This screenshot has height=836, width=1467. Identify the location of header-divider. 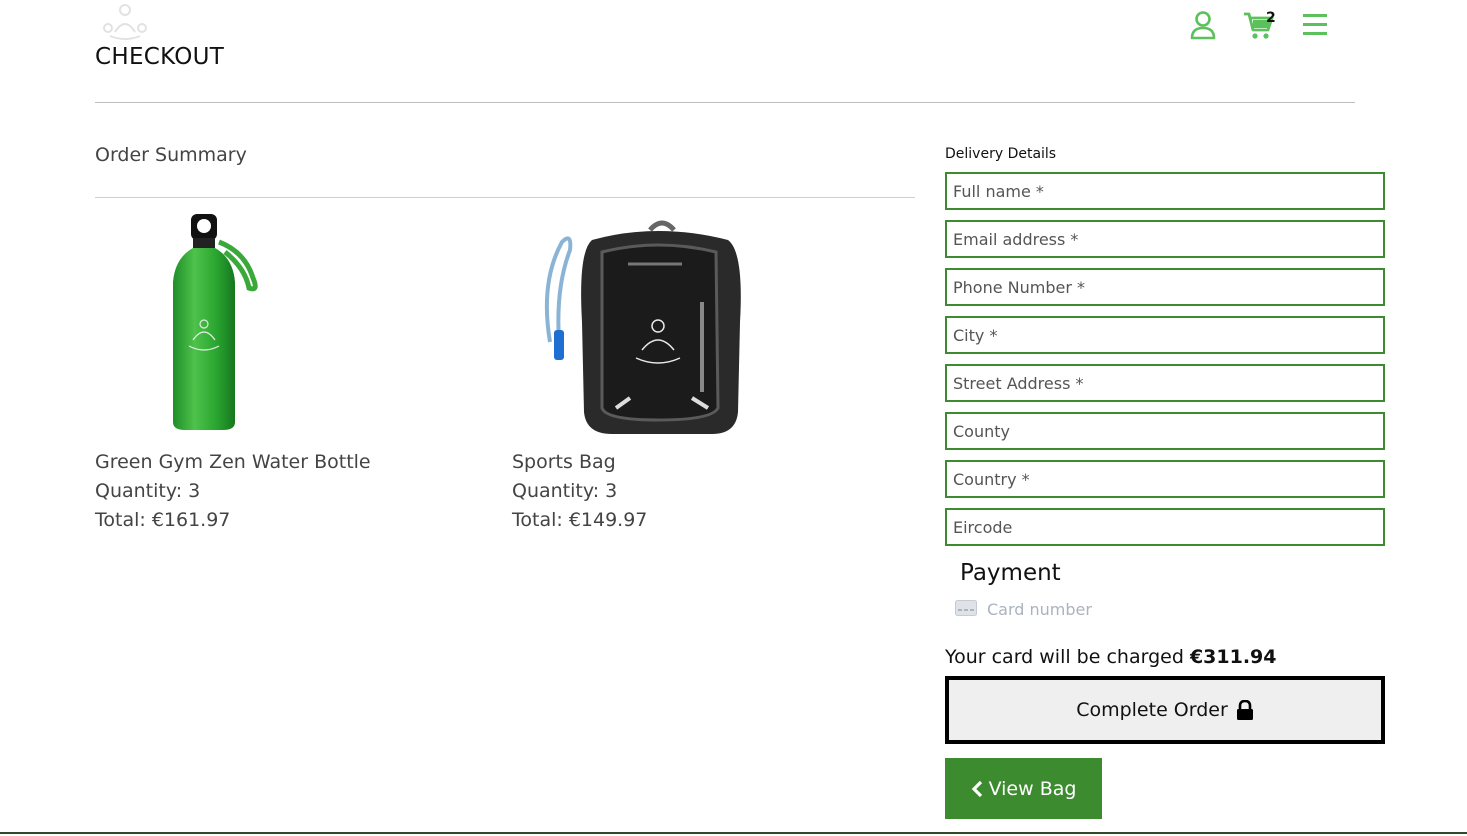
(725, 102).